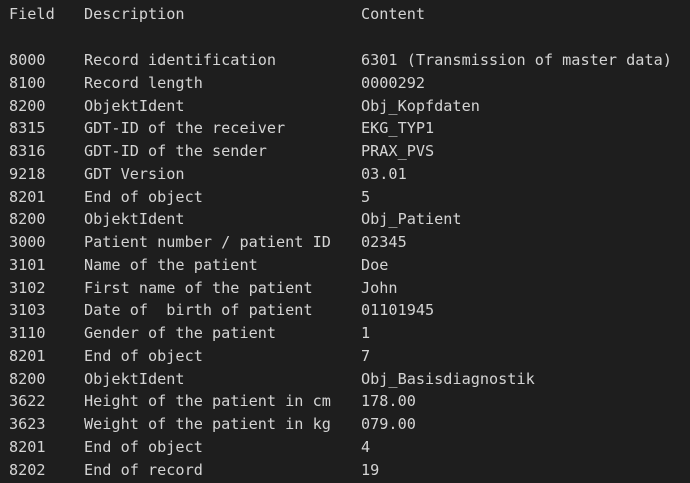 This screenshot has width=690, height=483. What do you see at coordinates (345, 128) in the screenshot?
I see `table-row: 8315 GDT-ID of the receiver EKG_TYP1` at bounding box center [345, 128].